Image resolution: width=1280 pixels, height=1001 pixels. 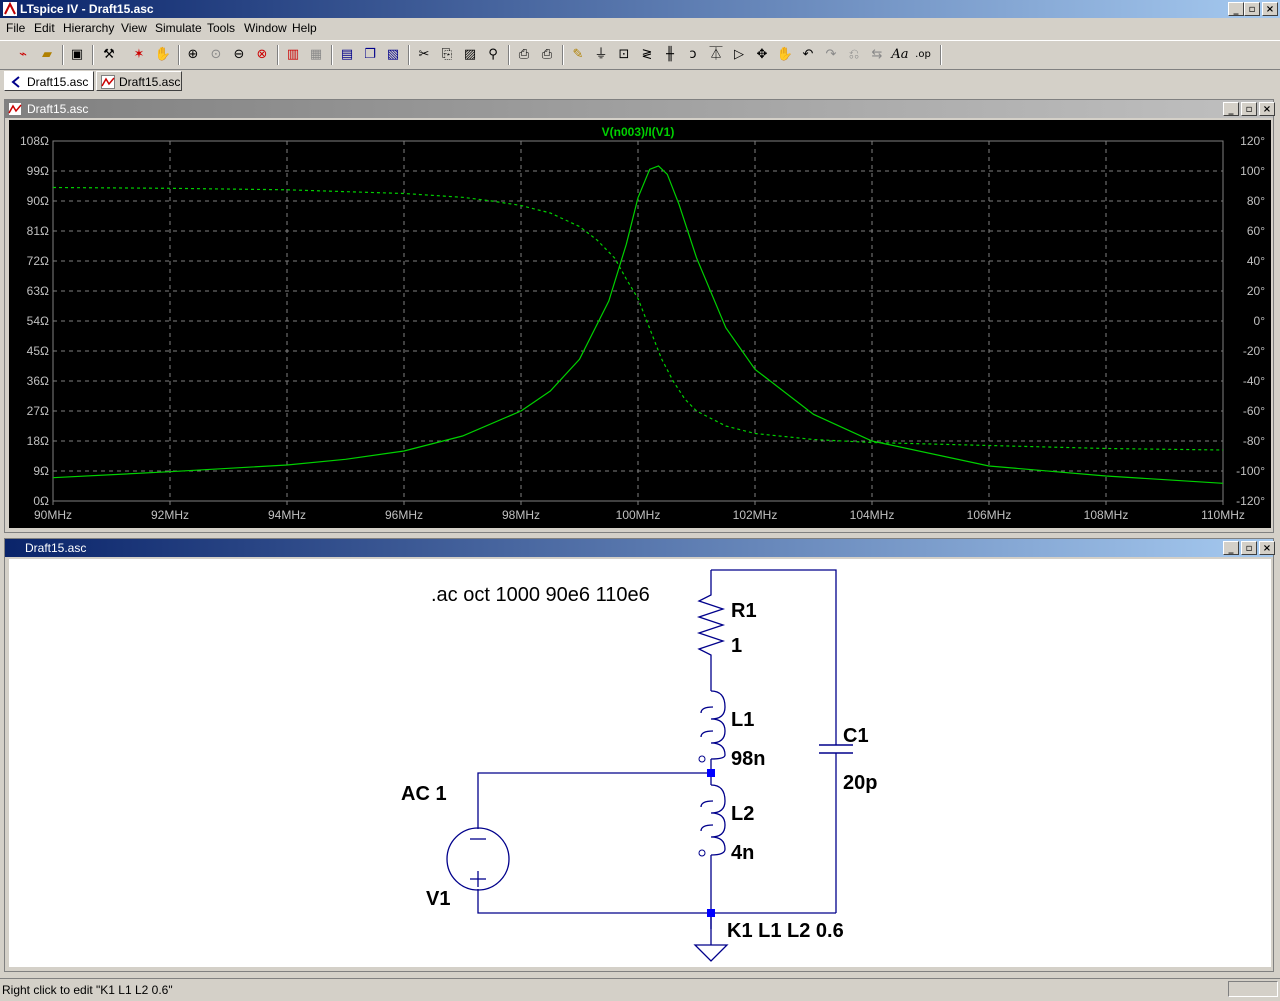 I want to click on tab-waveform: Draft15.asc, so click(x=139, y=81).